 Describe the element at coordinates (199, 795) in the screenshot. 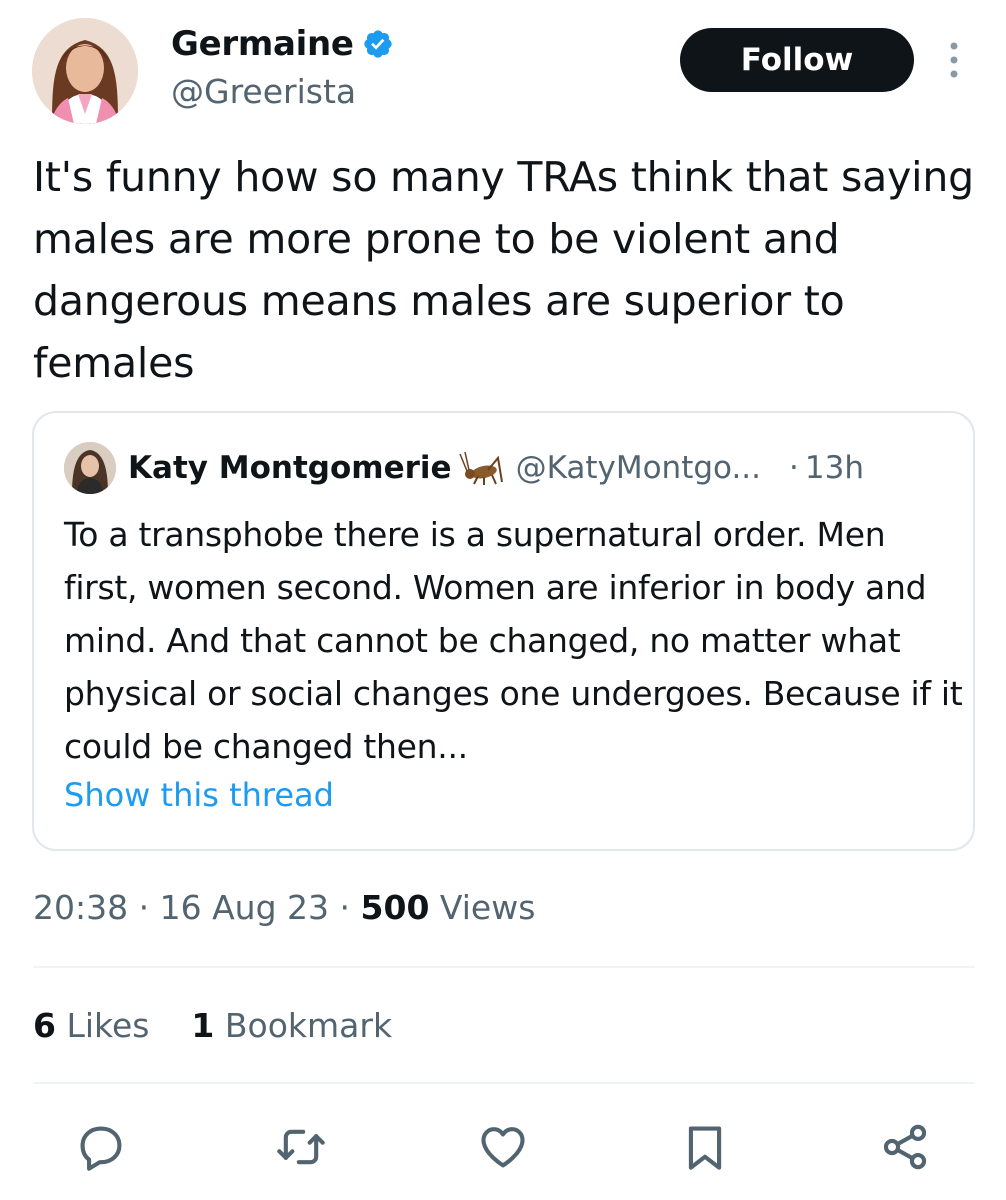

I see `show-thread-link: Show this thread` at that location.